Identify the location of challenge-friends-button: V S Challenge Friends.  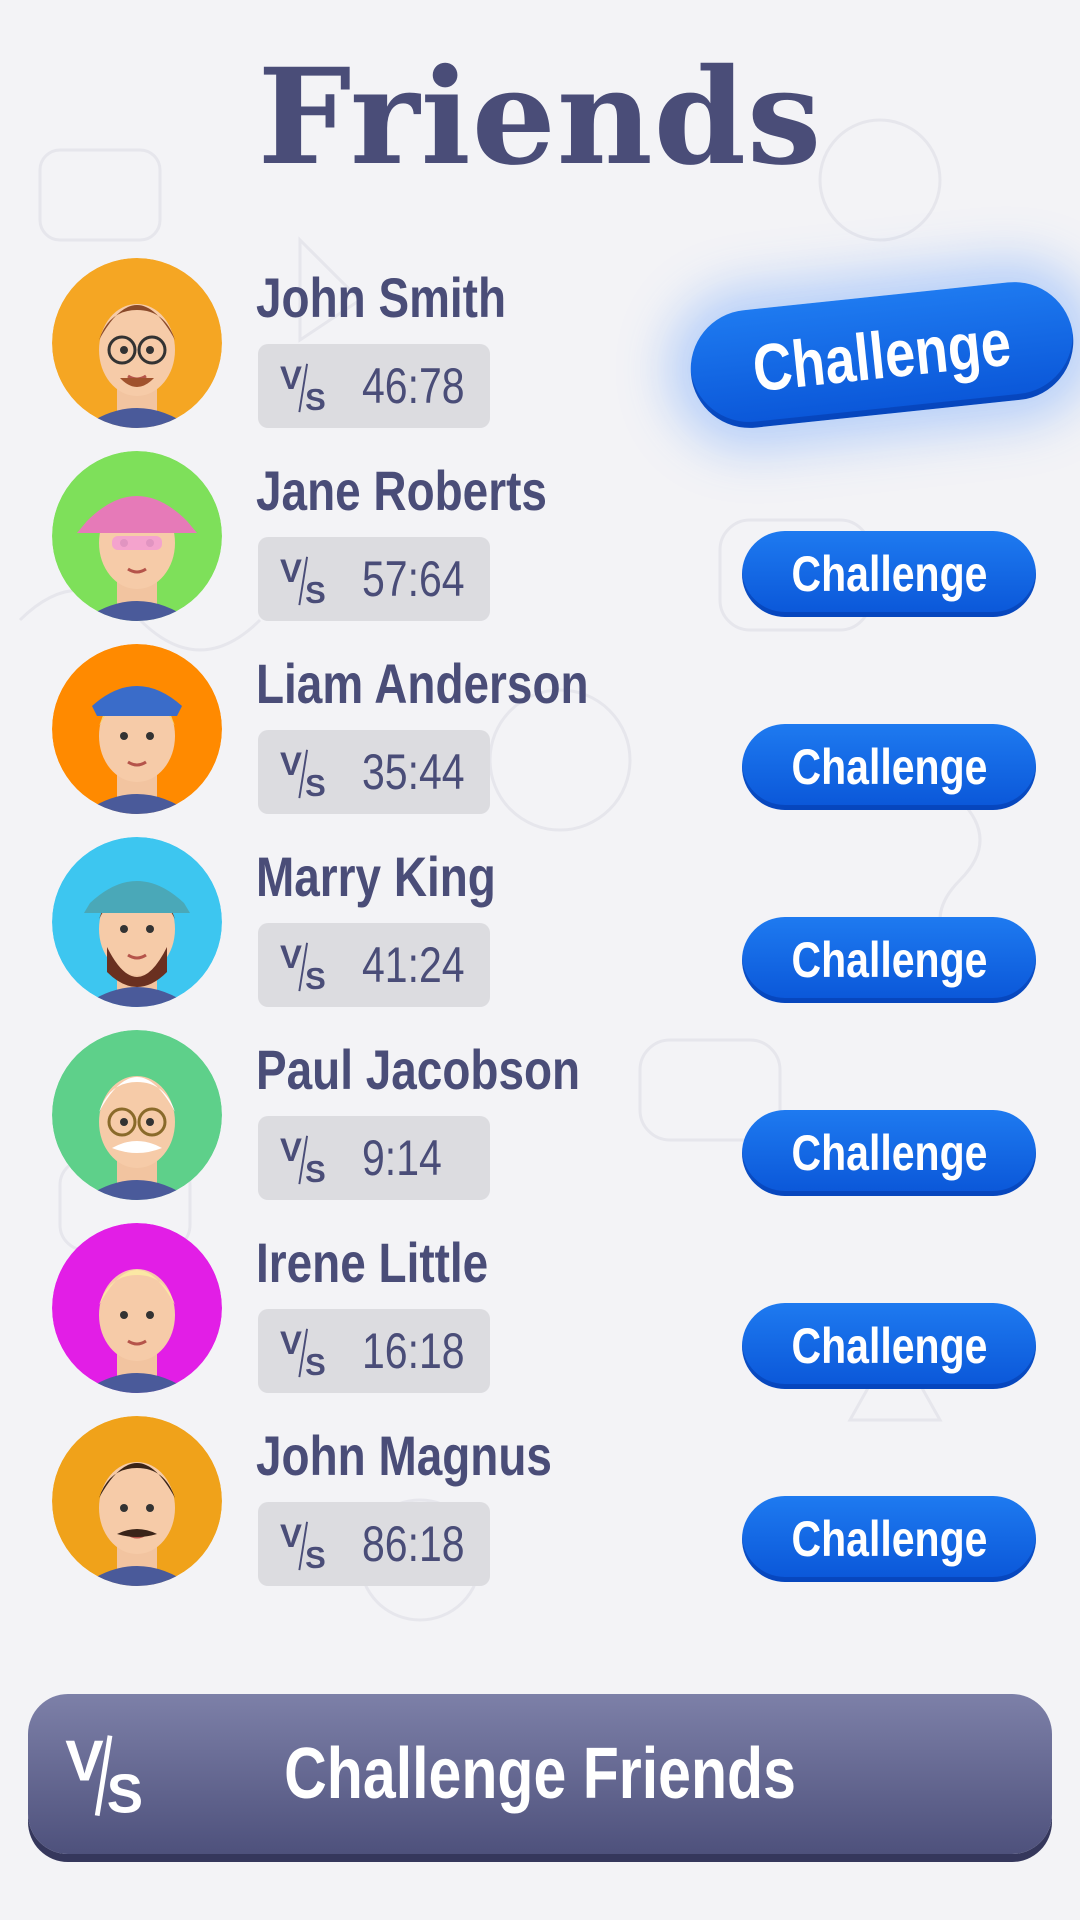
(540, 1774).